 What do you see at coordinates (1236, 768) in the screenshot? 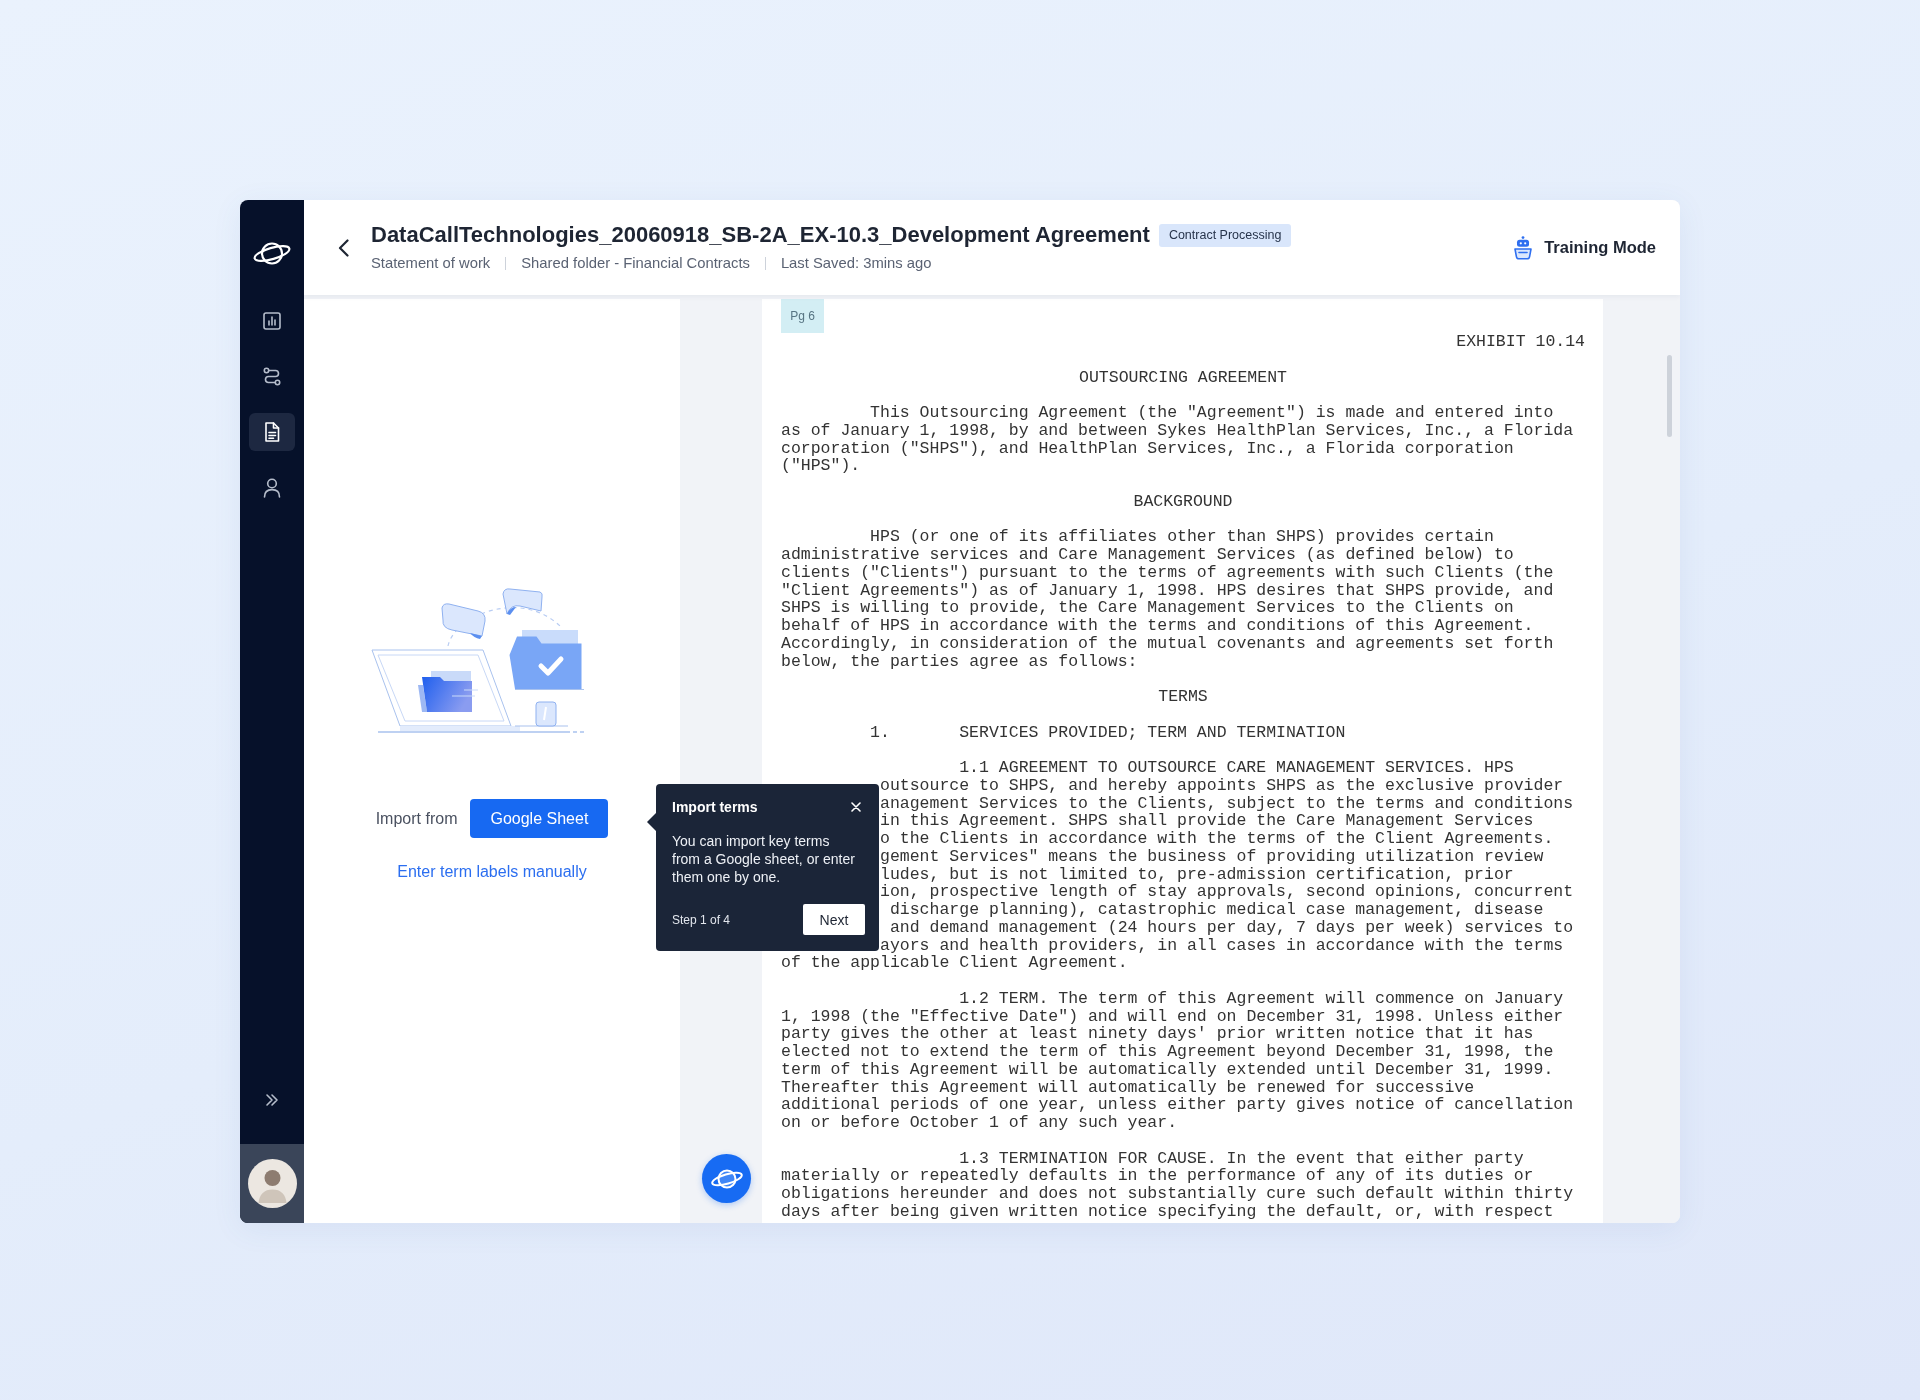
I see `clause-paragraph: 1.1 AGREEMENT TO OUTSOURCE CARE MANAGEMENT SERVICES. HPS` at bounding box center [1236, 768].